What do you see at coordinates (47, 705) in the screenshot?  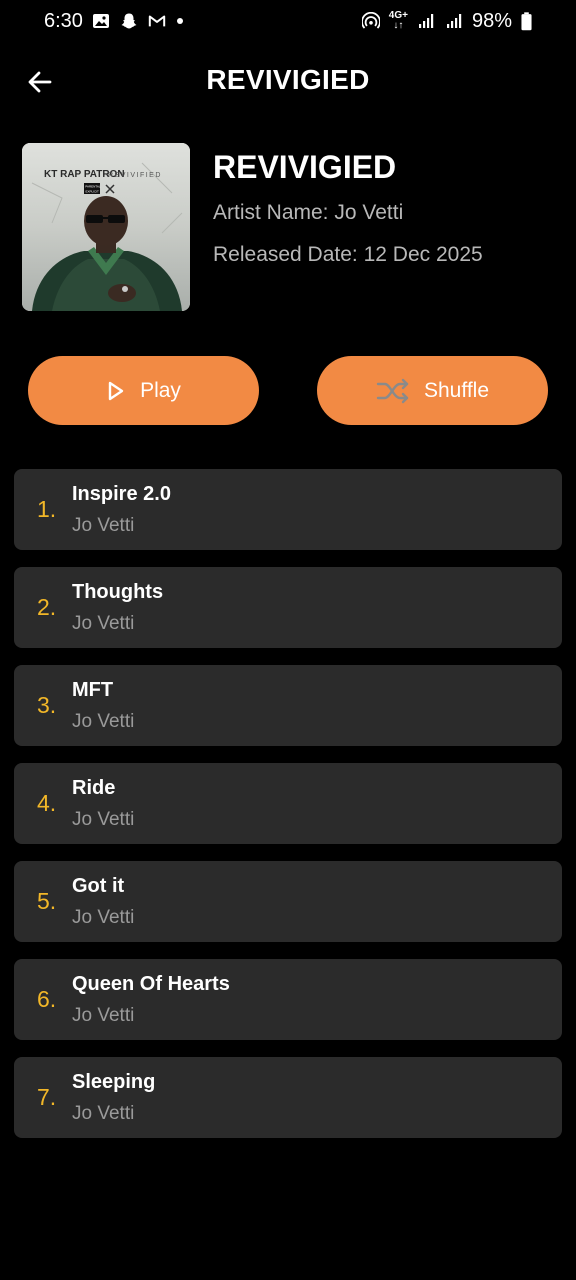 I see `track-number: 3.` at bounding box center [47, 705].